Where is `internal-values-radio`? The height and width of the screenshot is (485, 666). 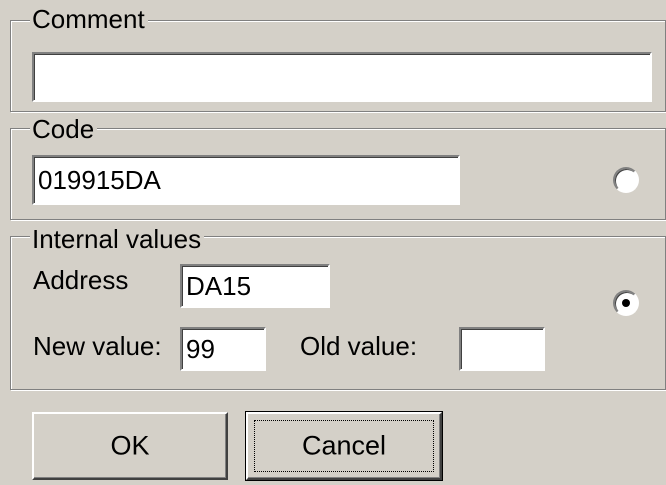 internal-values-radio is located at coordinates (626, 303).